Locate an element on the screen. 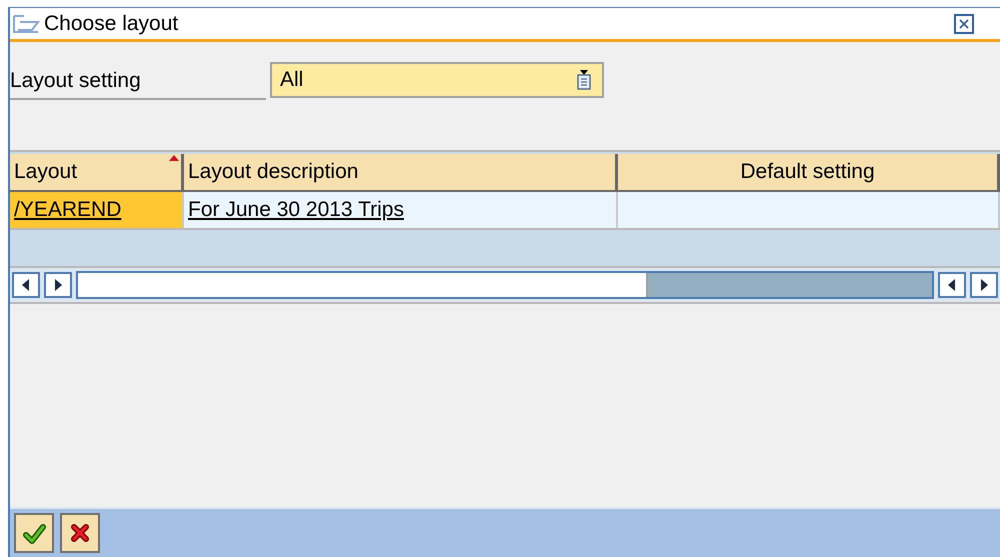  sort-indicator-icon is located at coordinates (174, 158).